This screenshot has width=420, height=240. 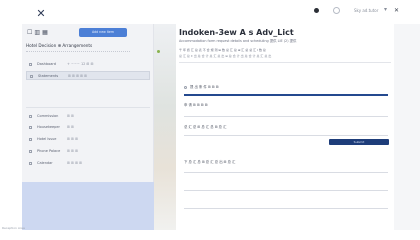 I want to click on sidebar-item-value: ⊞ ⊞ ⊞ ⊞ ⊞, so click(x=78, y=76).